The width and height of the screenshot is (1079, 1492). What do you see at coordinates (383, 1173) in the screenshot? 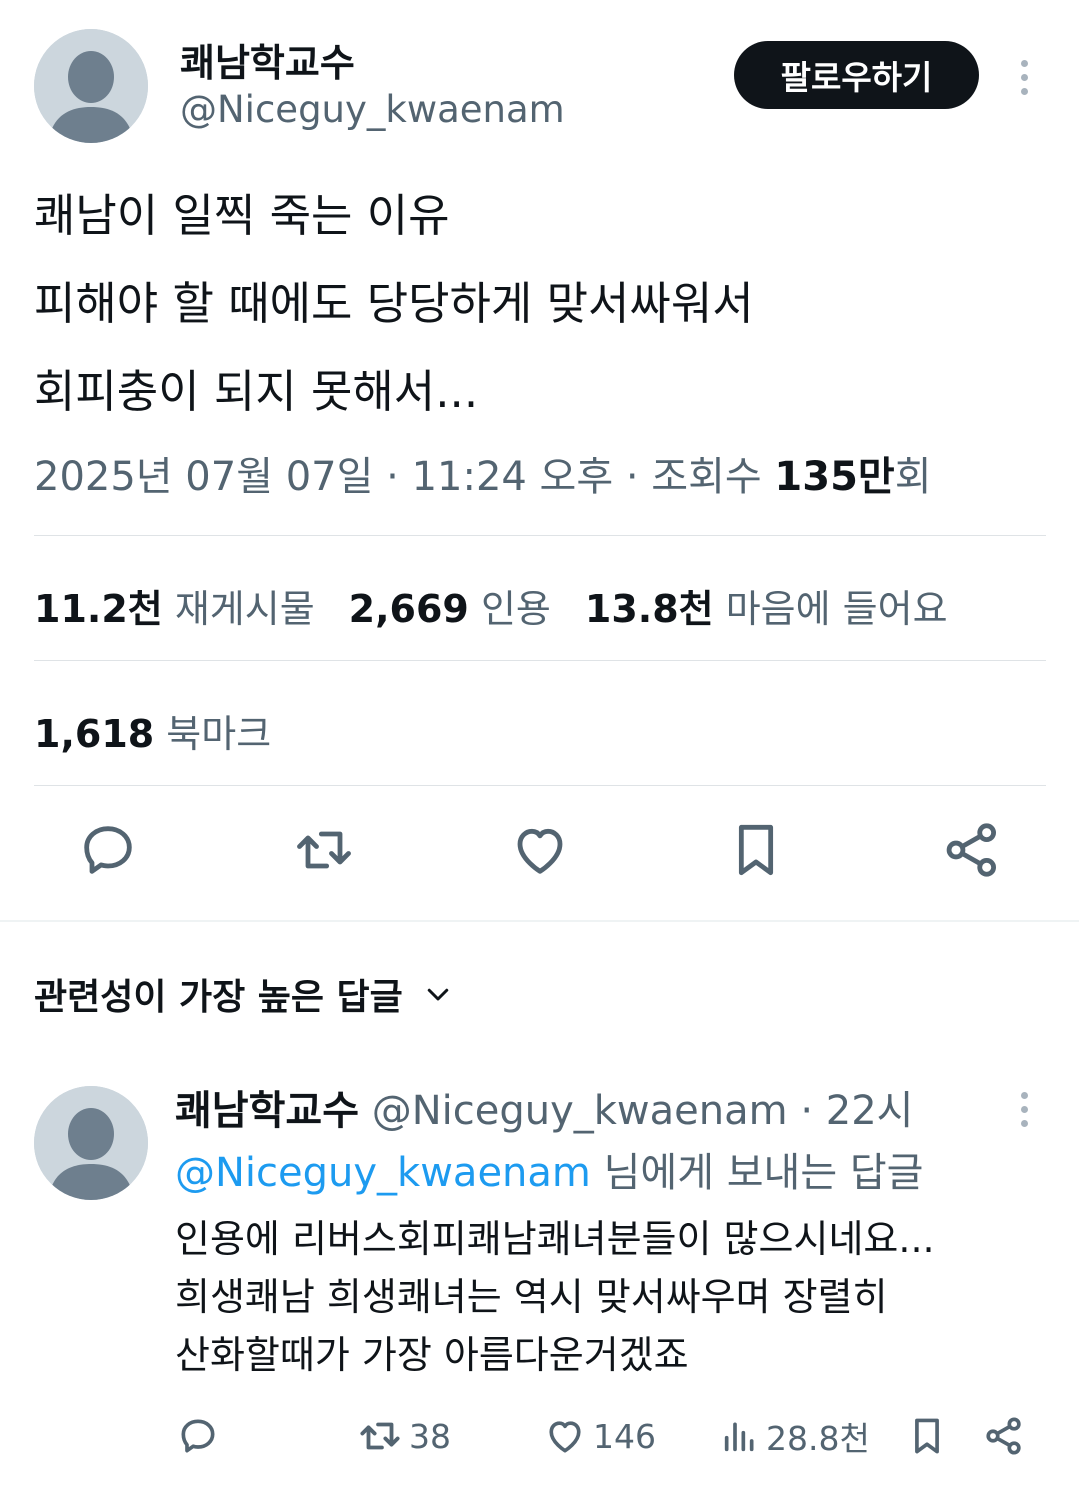
I see `mention-link: @Niceguy_kwaenam` at bounding box center [383, 1173].